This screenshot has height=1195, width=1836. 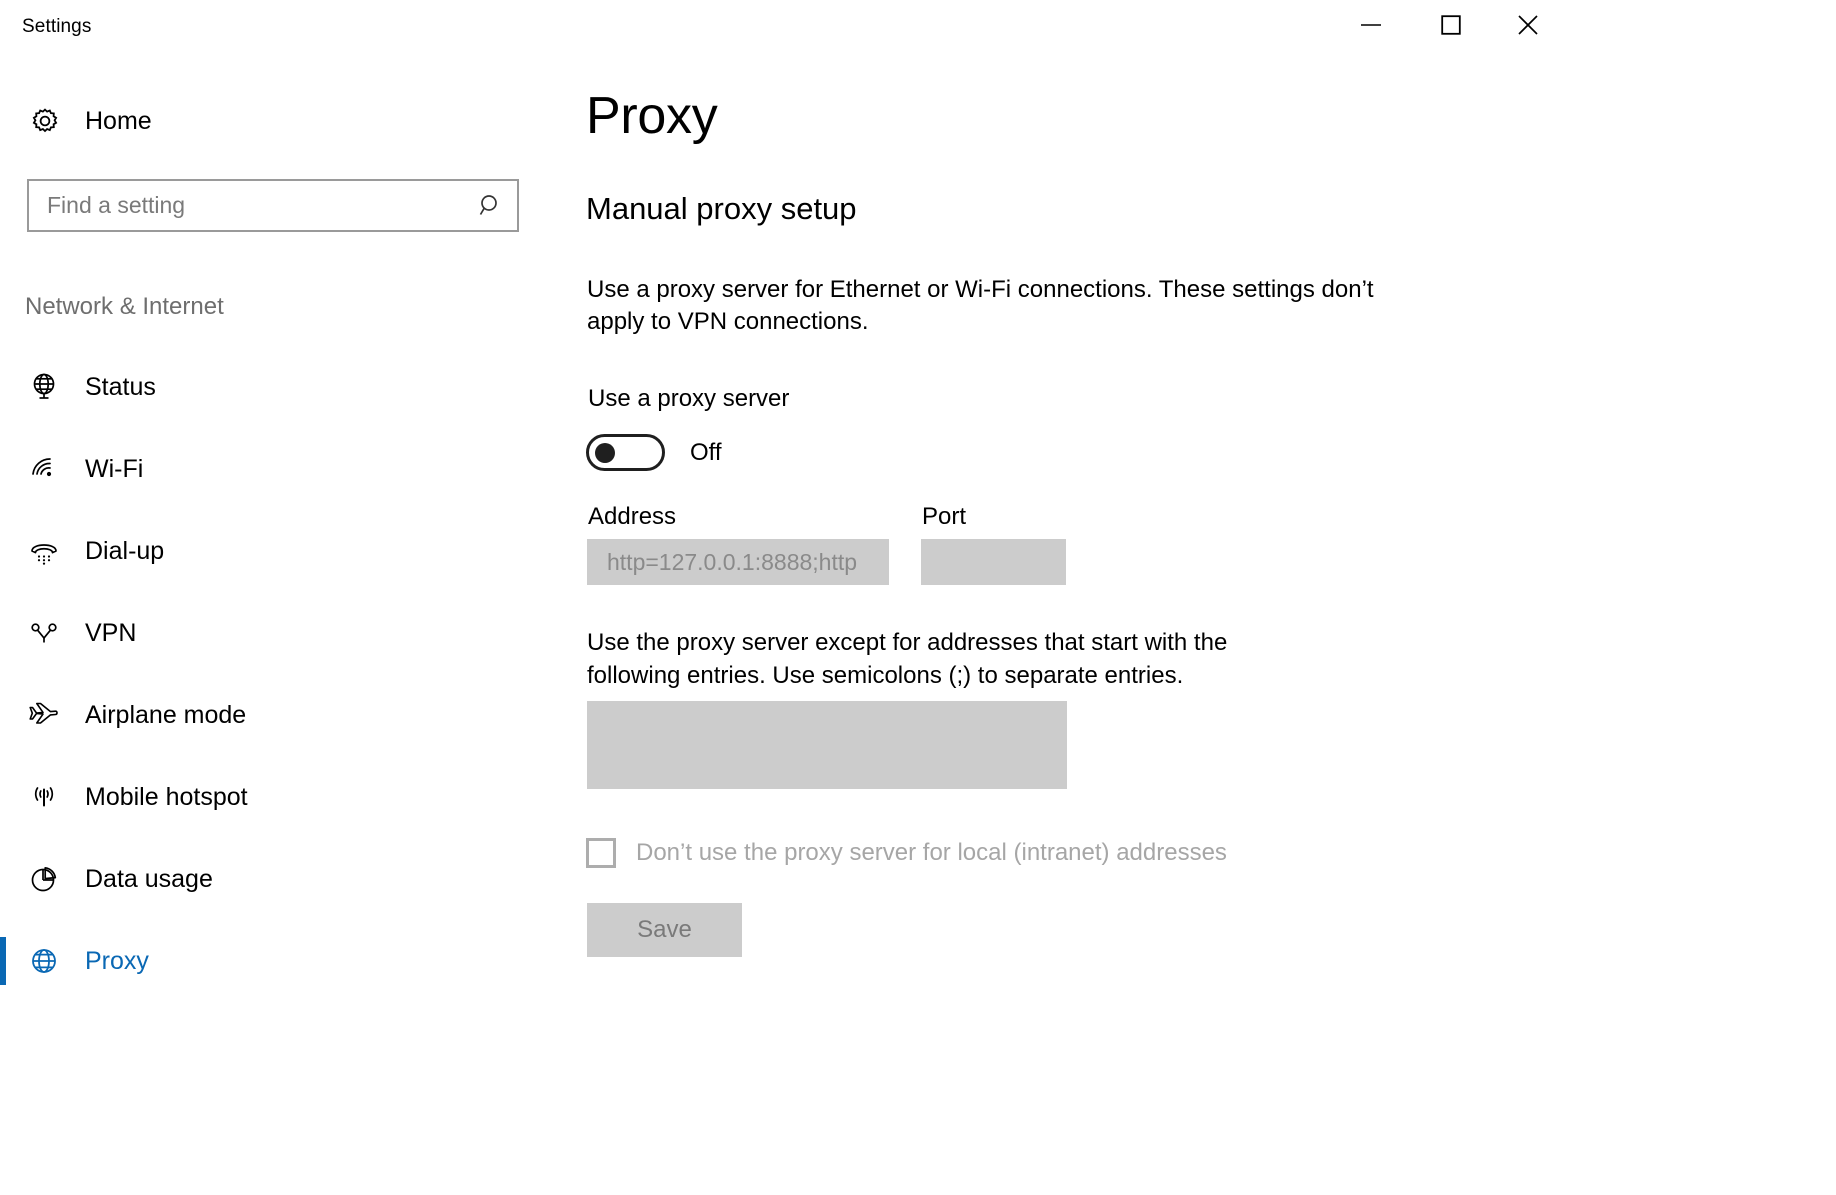 What do you see at coordinates (118, 120) in the screenshot?
I see `sidebar-item-home-label: Home` at bounding box center [118, 120].